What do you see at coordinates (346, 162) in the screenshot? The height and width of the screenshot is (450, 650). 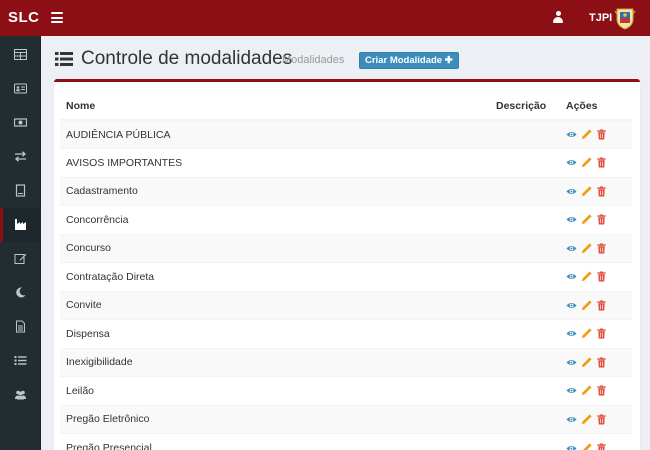 I see `table-row: AVISOS IMPORTANTES` at bounding box center [346, 162].